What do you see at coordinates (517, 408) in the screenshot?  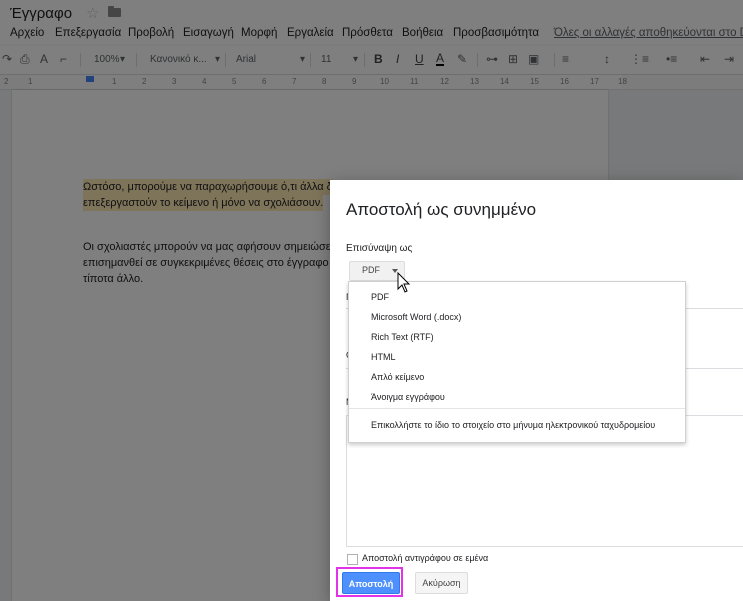 I see `menu-divider` at bounding box center [517, 408].